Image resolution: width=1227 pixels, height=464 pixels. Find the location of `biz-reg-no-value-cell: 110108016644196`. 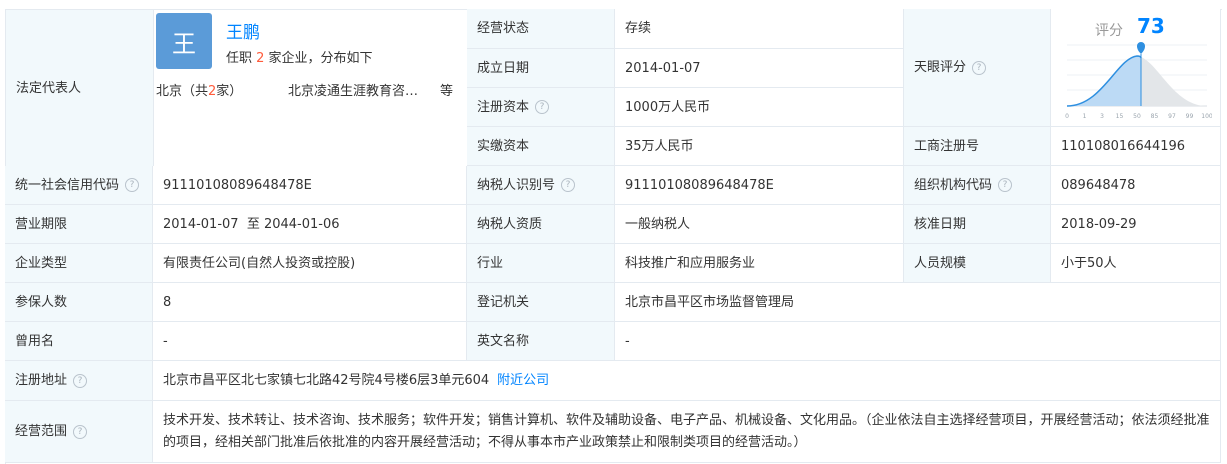

biz-reg-no-value-cell: 110108016644196 is located at coordinates (1136, 146).